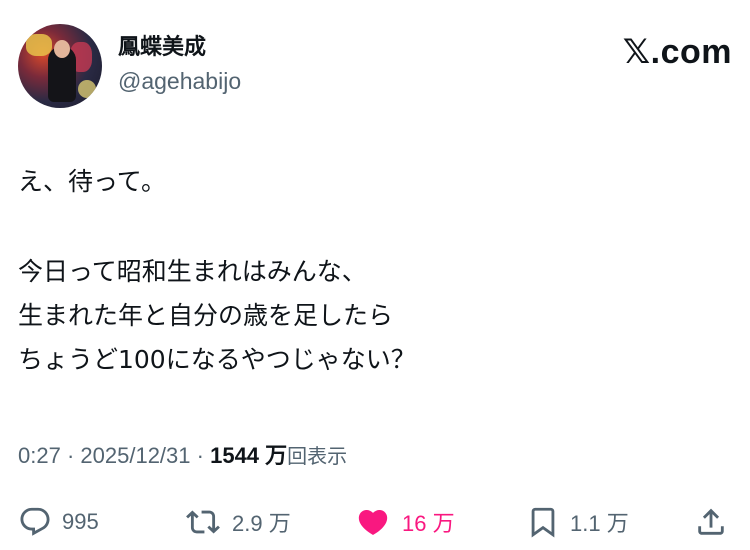 This screenshot has height=550, width=750. I want to click on tweet-time: 0:27, so click(39, 455).